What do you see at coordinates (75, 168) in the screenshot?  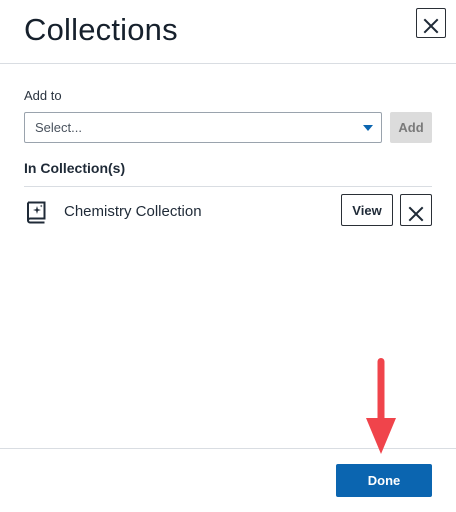 I see `in-collections-heading: In Collection(s)` at bounding box center [75, 168].